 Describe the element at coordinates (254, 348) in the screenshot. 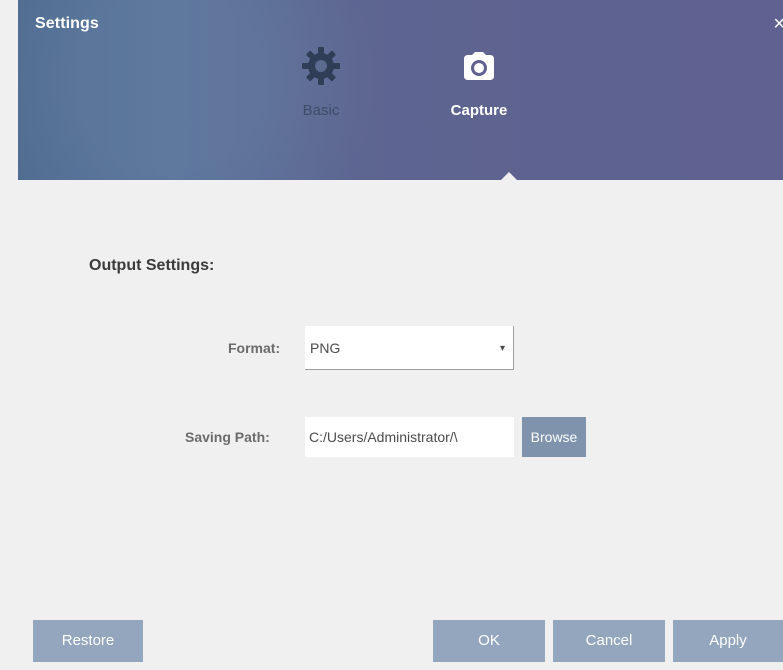

I see `format-label: Format:` at that location.